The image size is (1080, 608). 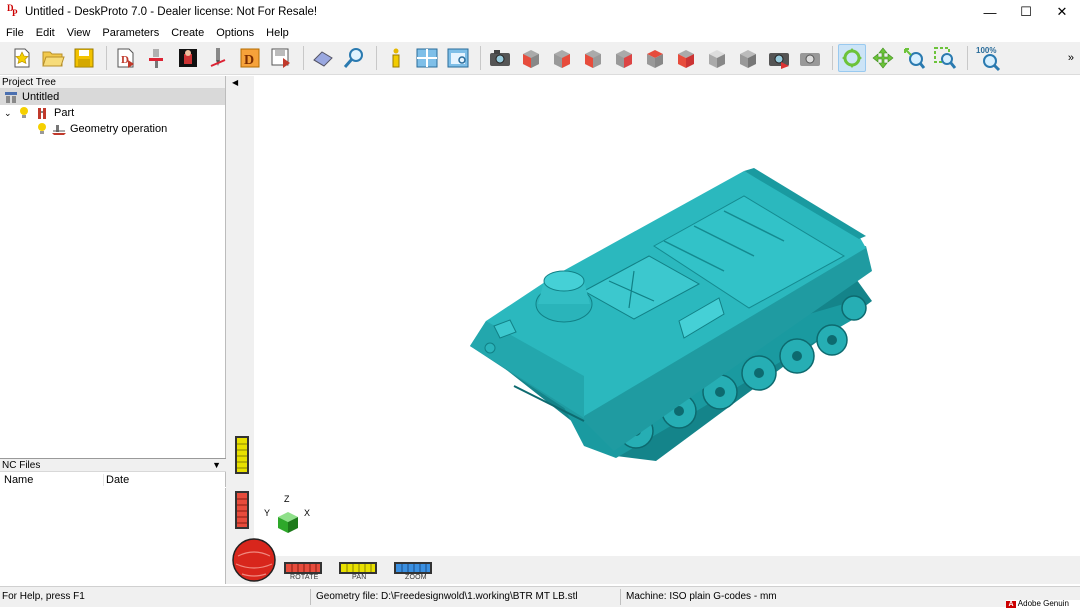 I want to click on status-help: For Help, press F1, so click(x=43, y=596).